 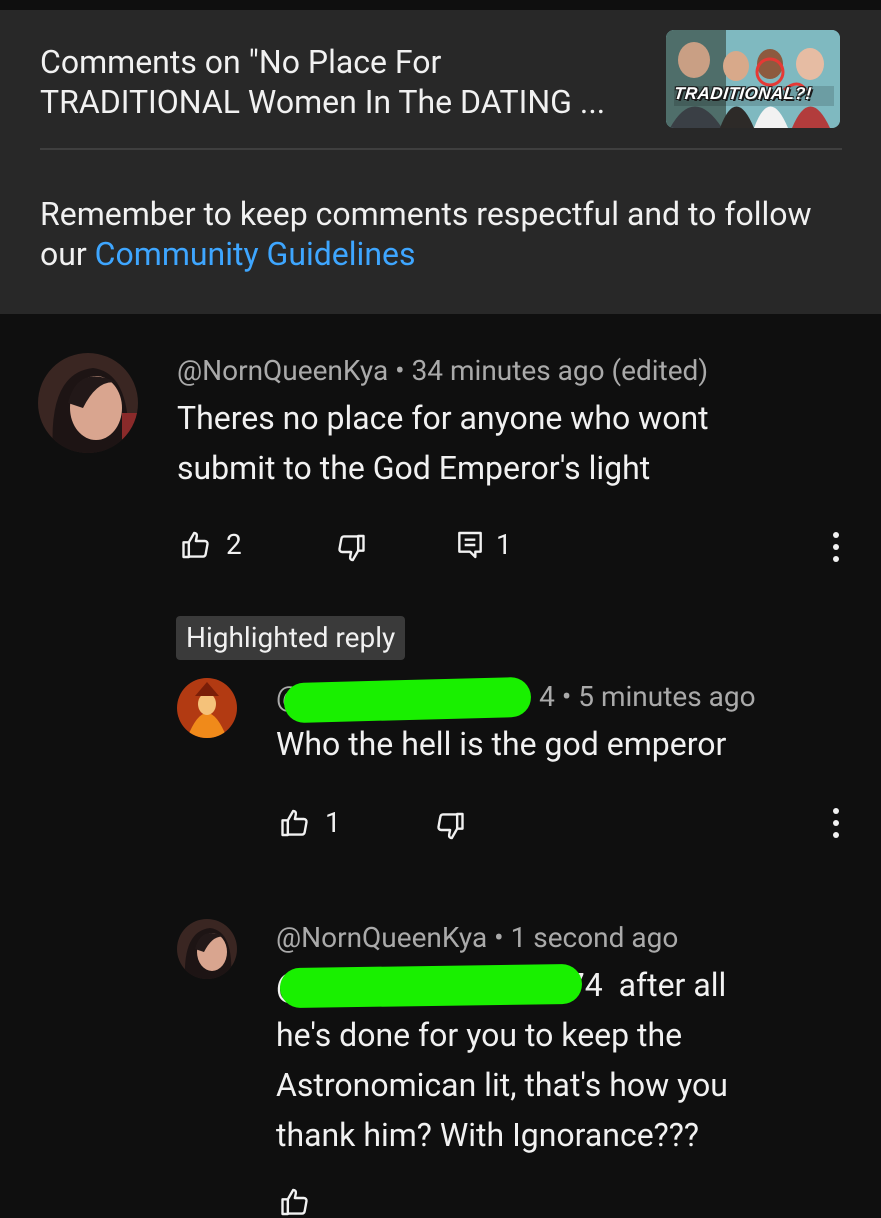 I want to click on dislike-button, so click(x=351, y=548).